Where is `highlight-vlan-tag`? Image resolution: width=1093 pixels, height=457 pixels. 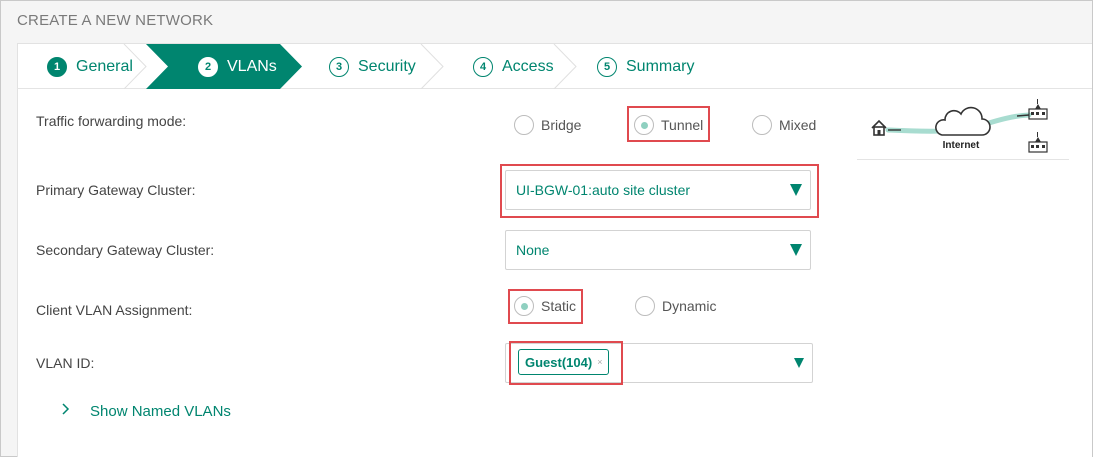
highlight-vlan-tag is located at coordinates (566, 363).